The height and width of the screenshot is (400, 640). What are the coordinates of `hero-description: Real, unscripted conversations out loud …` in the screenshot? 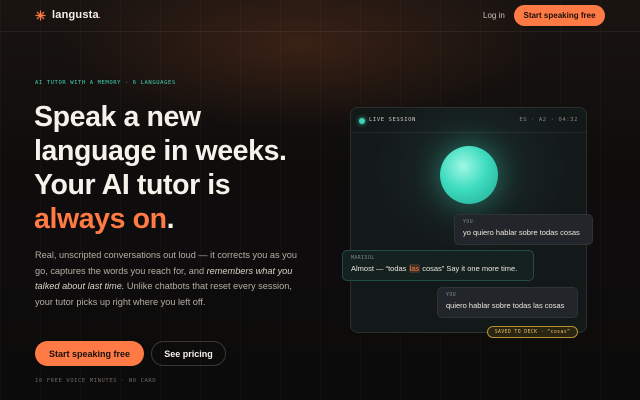 It's located at (172, 279).